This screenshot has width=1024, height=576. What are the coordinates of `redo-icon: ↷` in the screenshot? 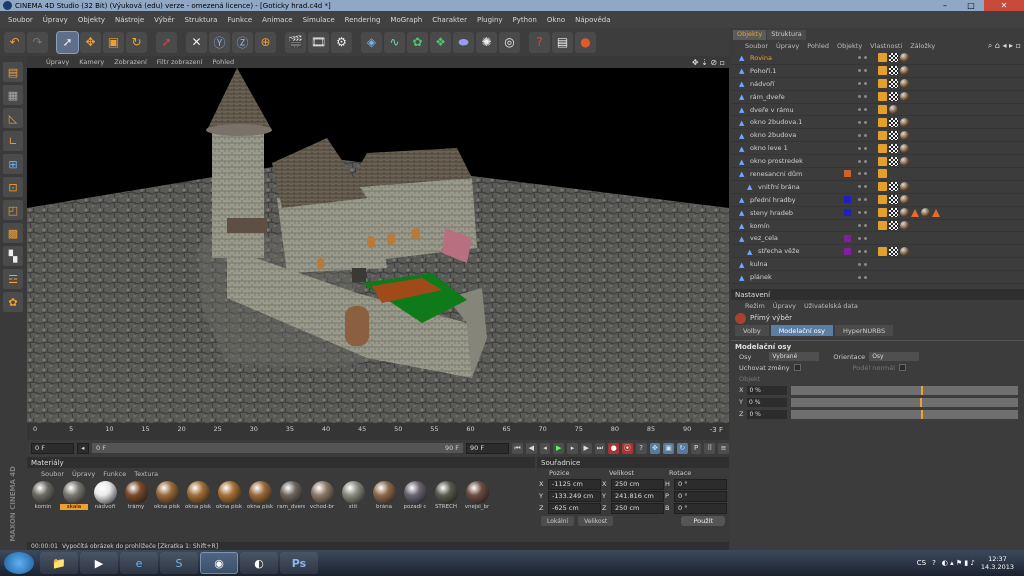 It's located at (37, 42).